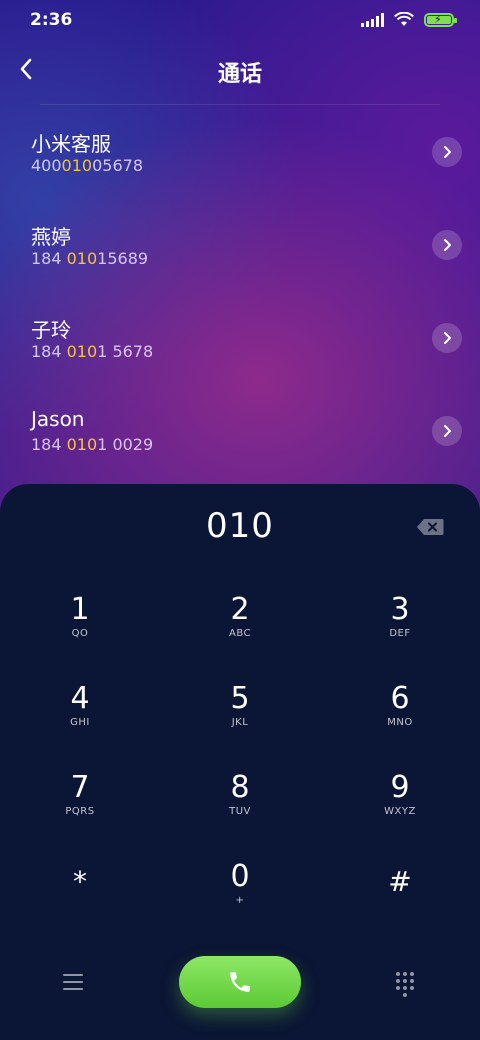 The width and height of the screenshot is (480, 1040). What do you see at coordinates (80, 633) in the screenshot?
I see `voicemail-icon: QO` at bounding box center [80, 633].